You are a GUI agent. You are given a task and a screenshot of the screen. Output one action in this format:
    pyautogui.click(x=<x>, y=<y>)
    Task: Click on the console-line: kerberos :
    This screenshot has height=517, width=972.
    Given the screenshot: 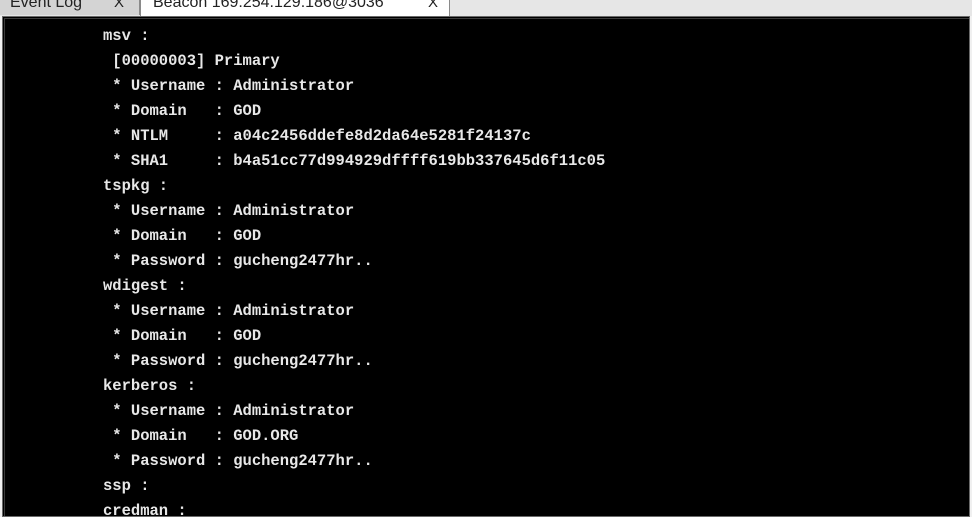 What is the action you would take?
    pyautogui.click(x=150, y=386)
    